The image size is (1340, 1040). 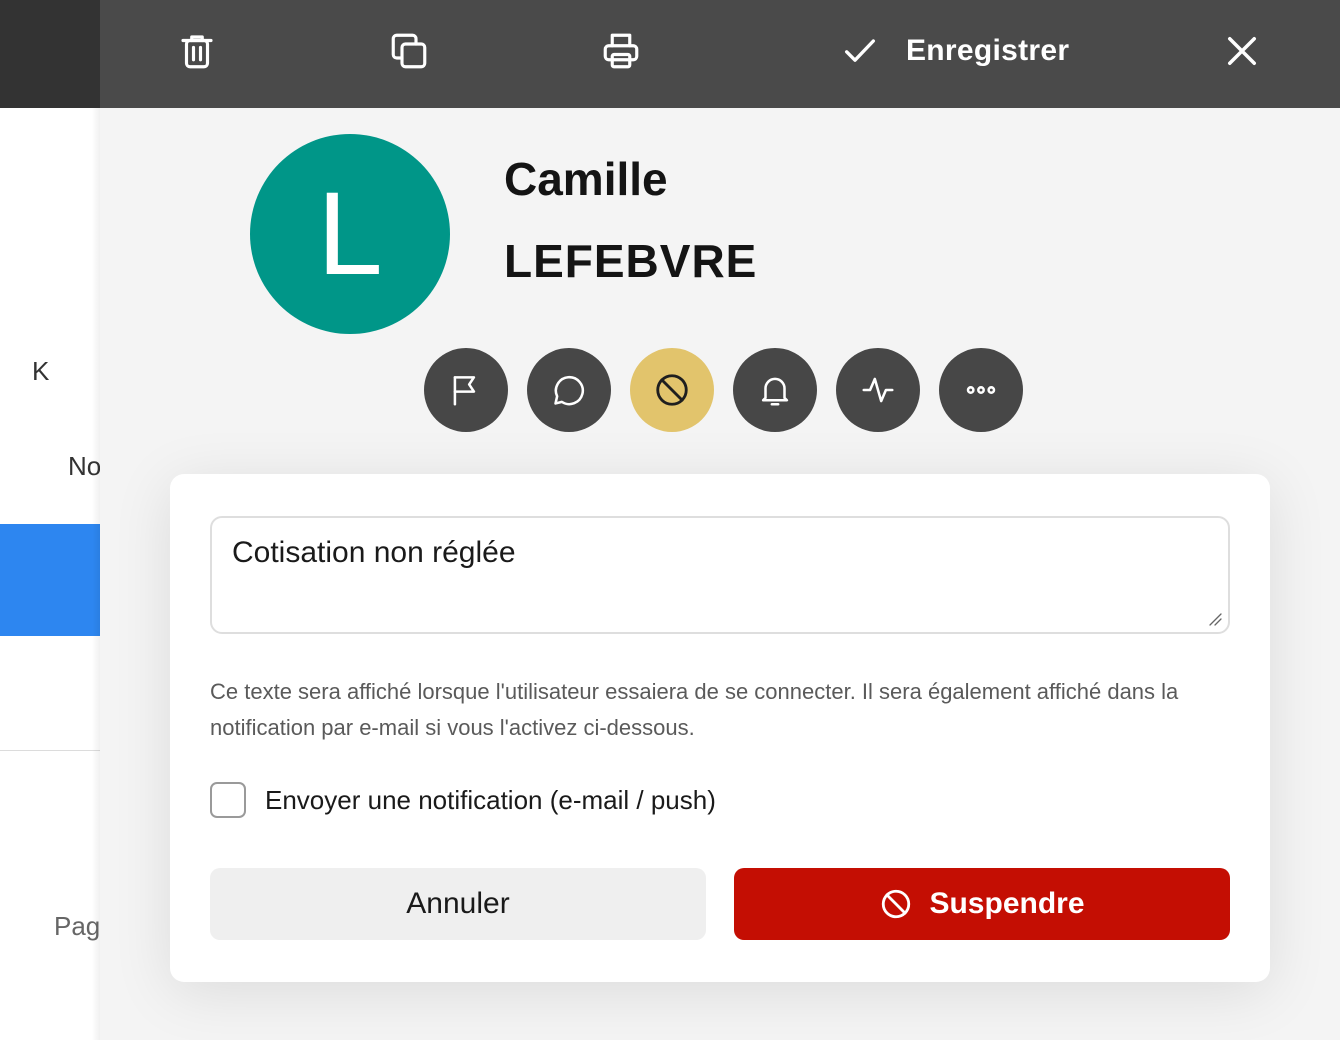 I want to click on suspend-label: Suspendre, so click(x=1007, y=903).